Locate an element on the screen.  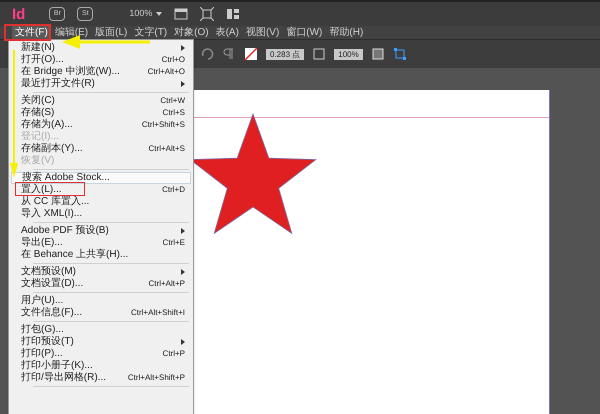
menu-item: 文档设置(D)... Ctrl+Alt+P is located at coordinates (101, 284).